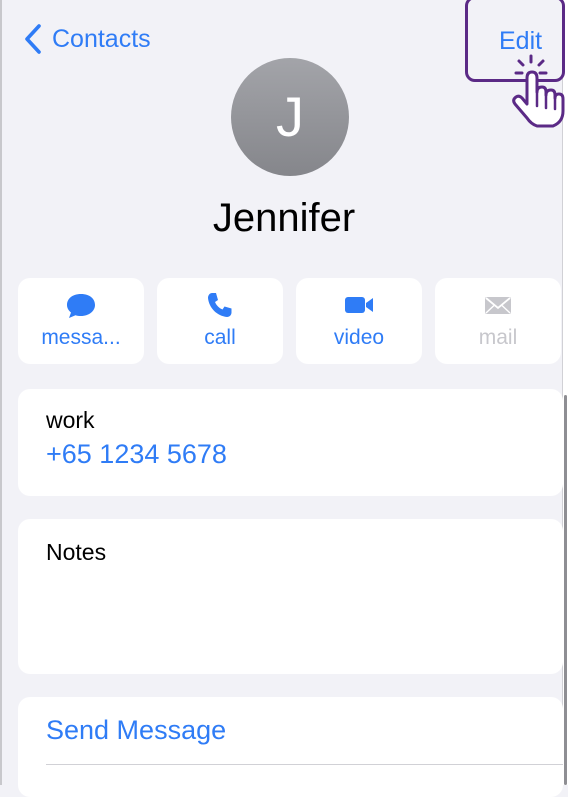  Describe the element at coordinates (1, 392) in the screenshot. I see `window-left-edge` at that location.